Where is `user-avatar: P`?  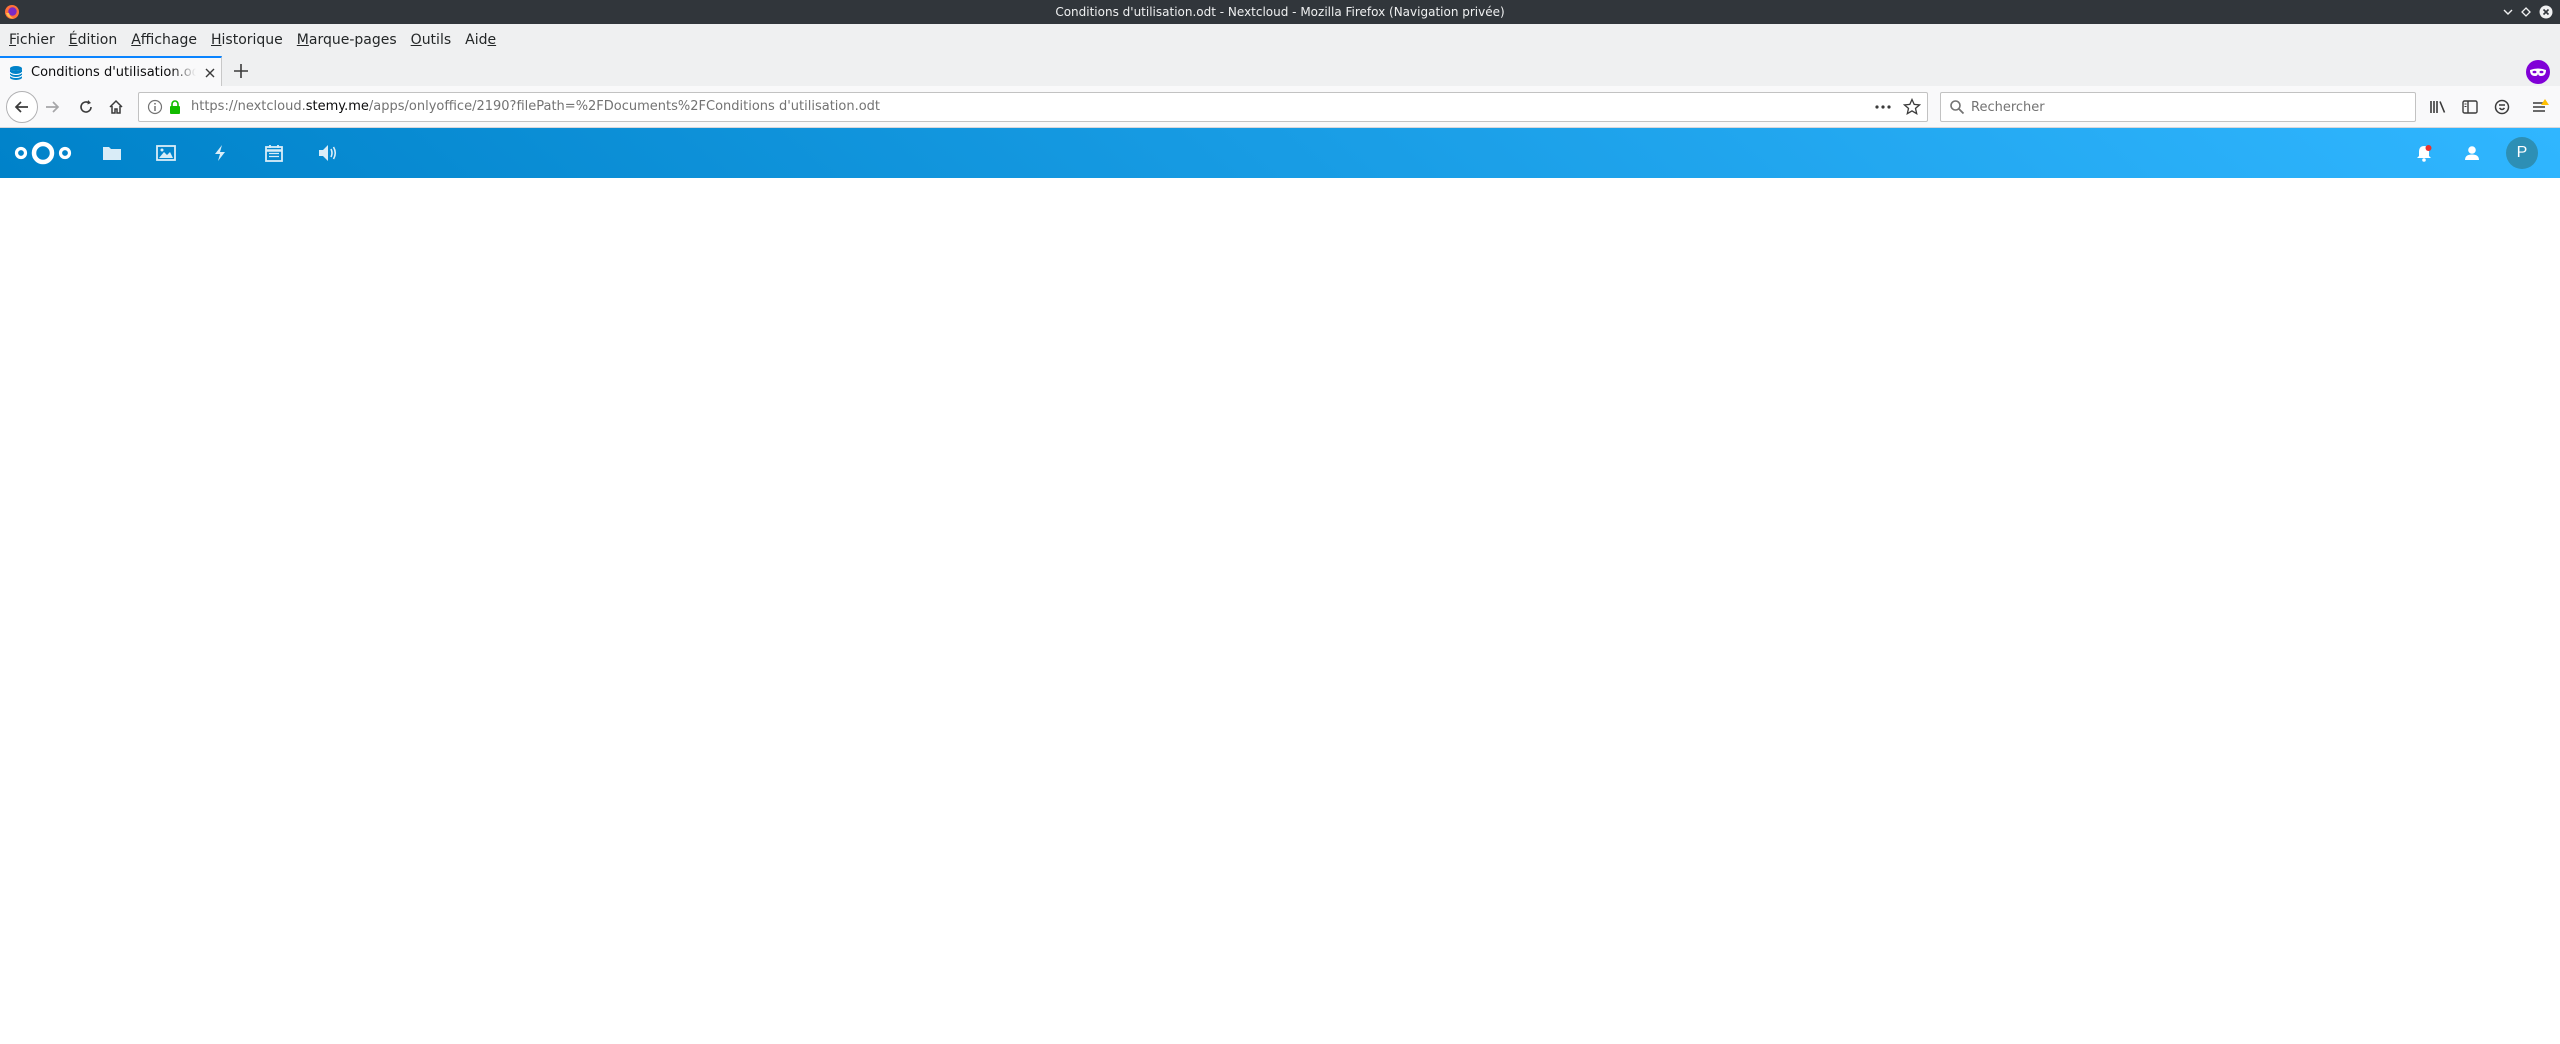
user-avatar: P is located at coordinates (2522, 153).